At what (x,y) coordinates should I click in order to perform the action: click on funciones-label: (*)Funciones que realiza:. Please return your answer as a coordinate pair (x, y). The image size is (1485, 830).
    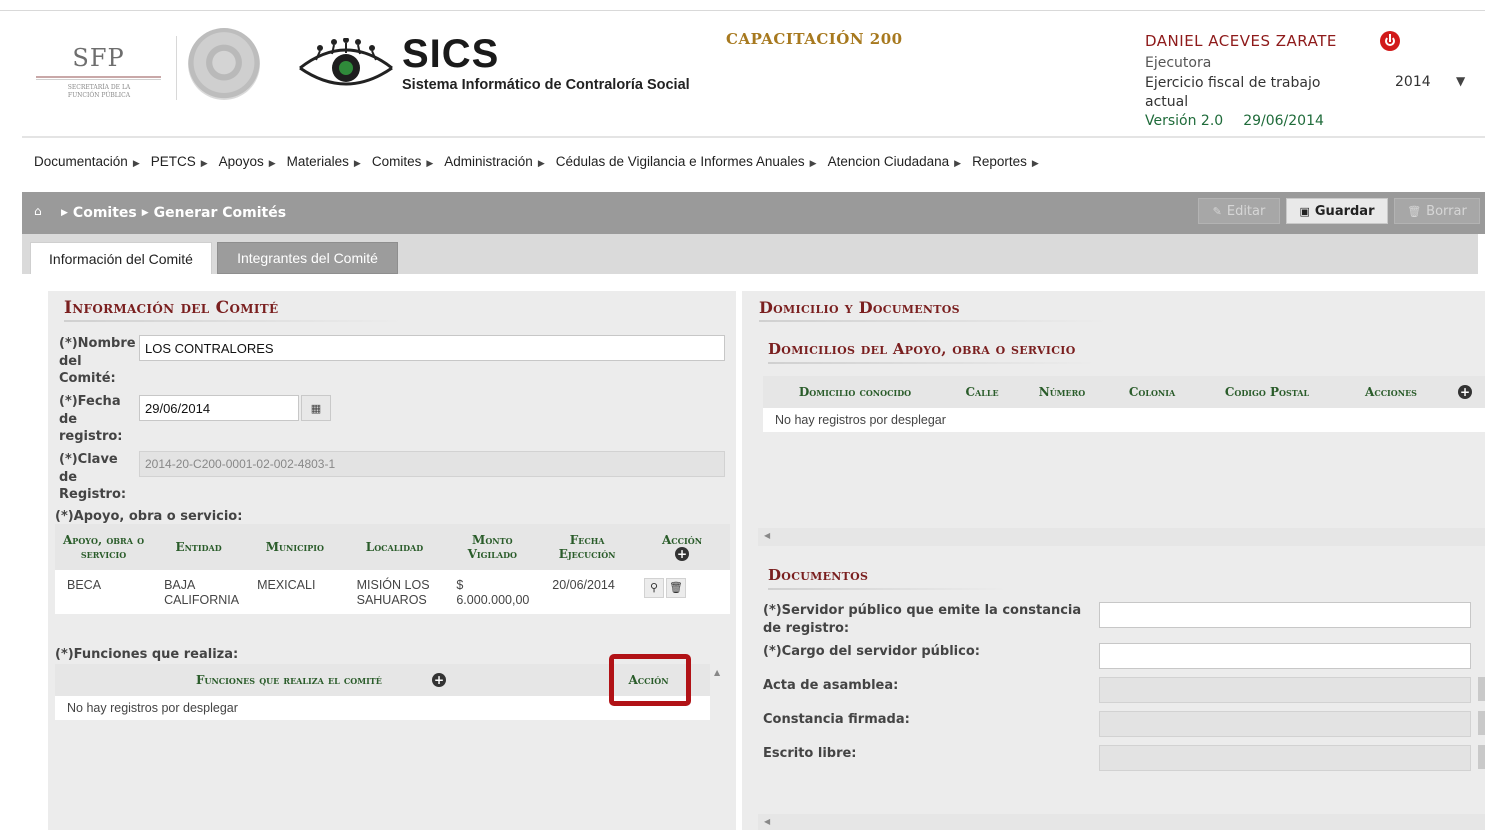
    Looking at the image, I should click on (147, 654).